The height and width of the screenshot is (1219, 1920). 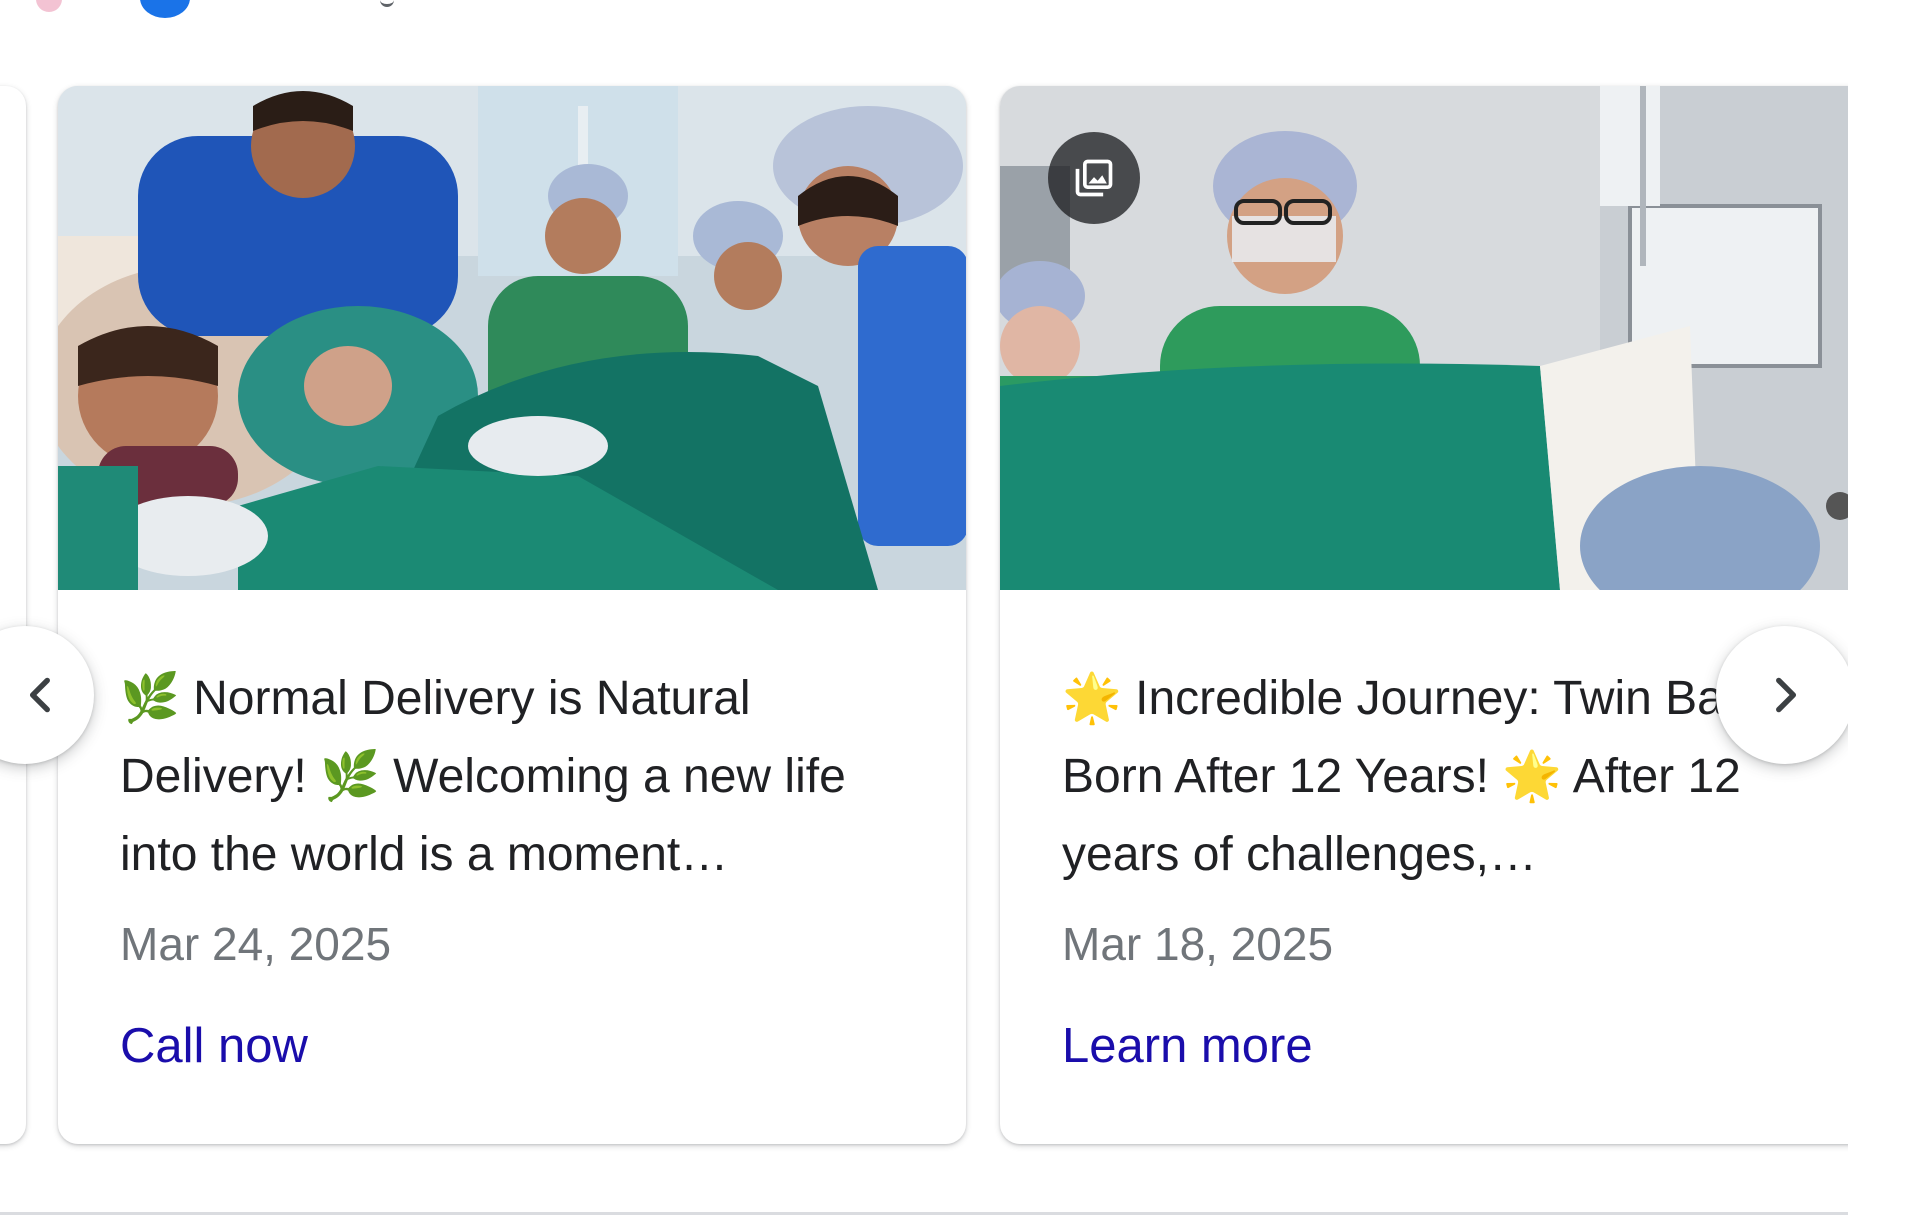 I want to click on learn-more-link: Learn more, so click(x=1187, y=1046).